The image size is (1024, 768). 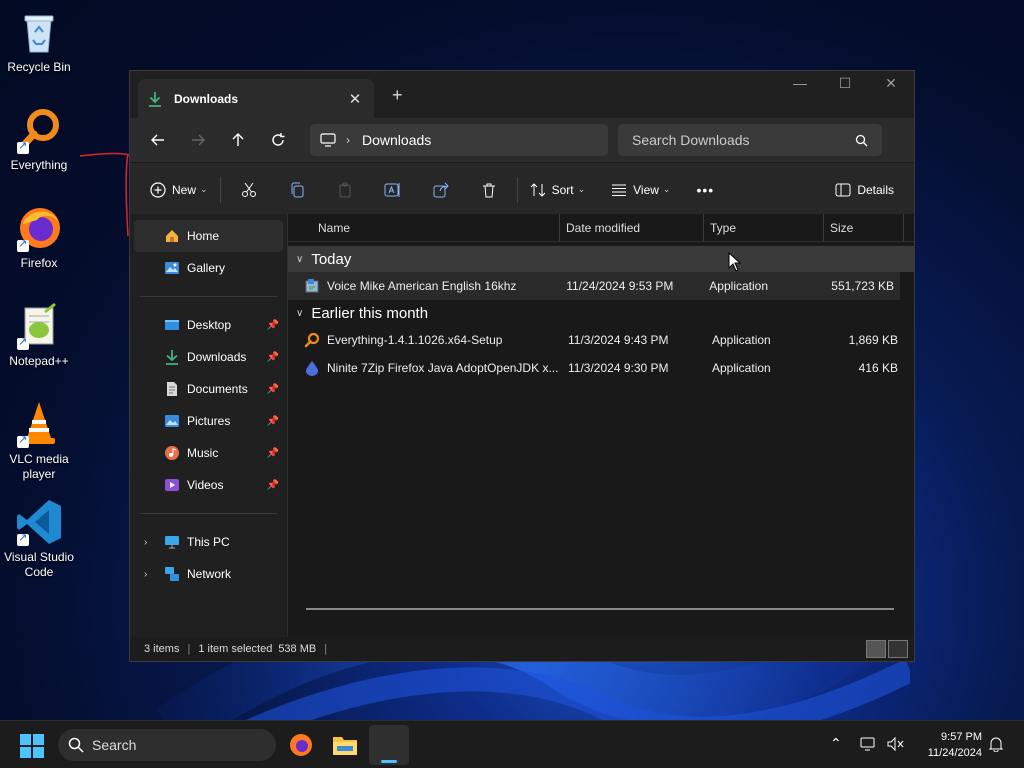 What do you see at coordinates (705, 190) in the screenshot?
I see `more-options-button: •••` at bounding box center [705, 190].